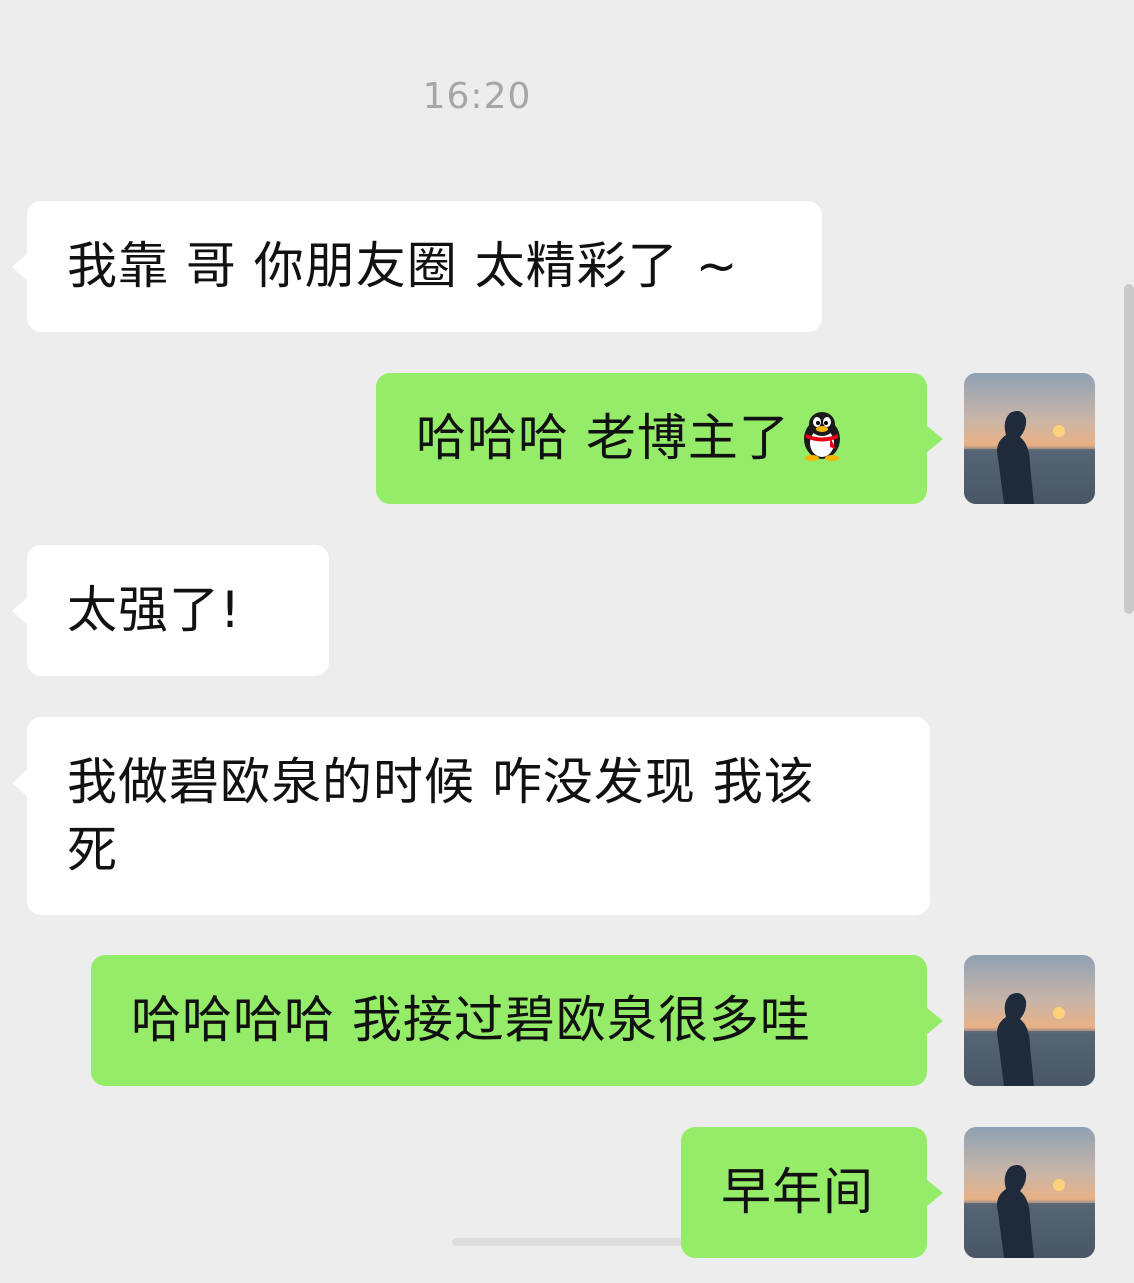 The width and height of the screenshot is (1134, 1283). I want to click on message-bubble-incoming: 我做碧欧泉的时候 咋没发现 我该 死, so click(471, 816).